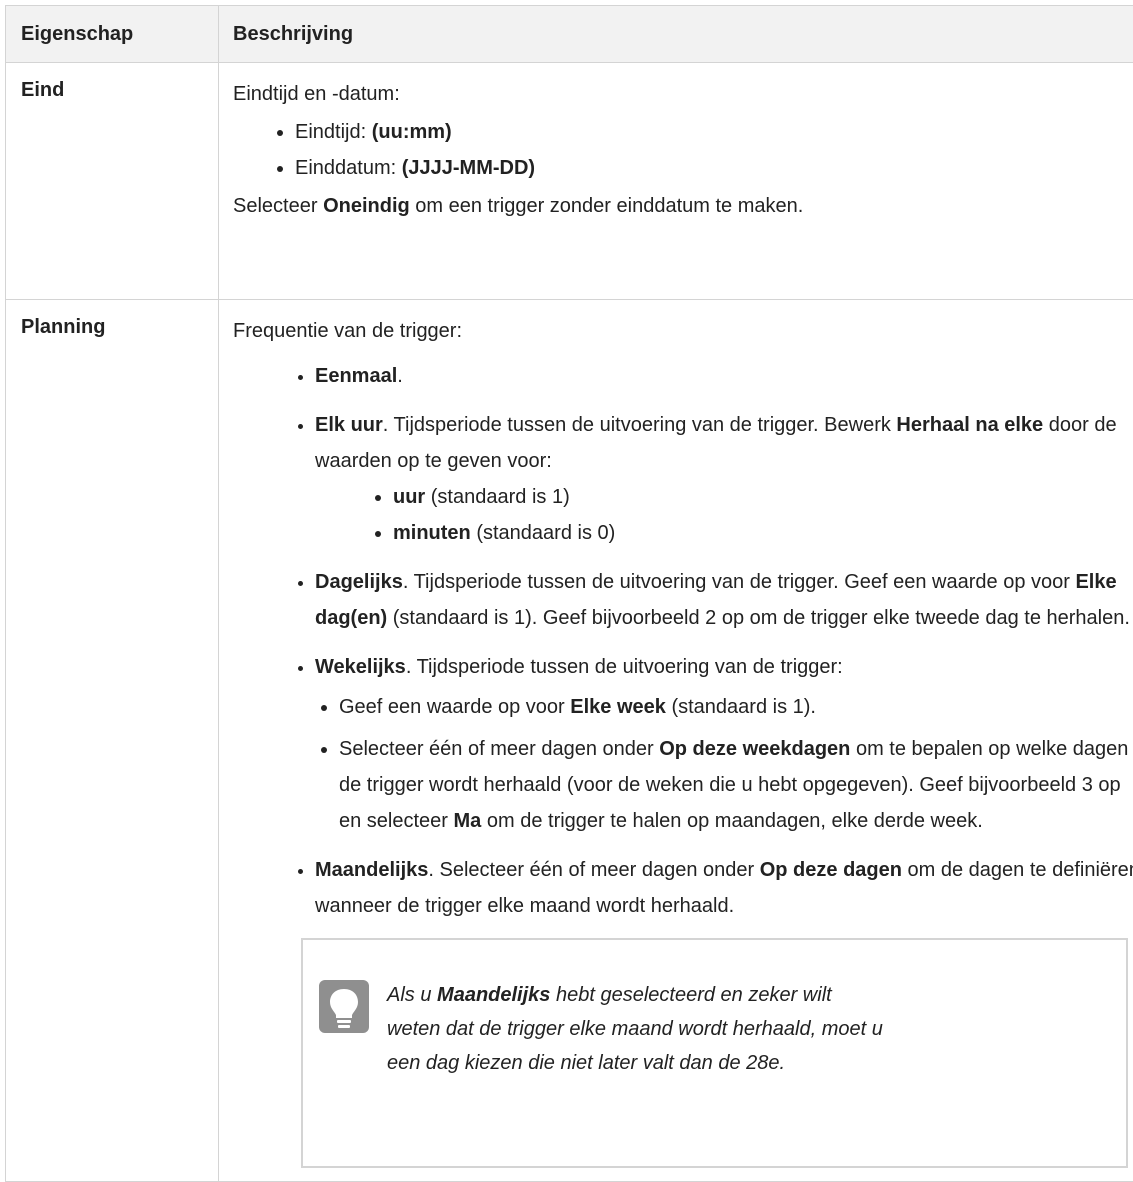  I want to click on eind-intro: Eindtijd en -datum:, so click(683, 94).